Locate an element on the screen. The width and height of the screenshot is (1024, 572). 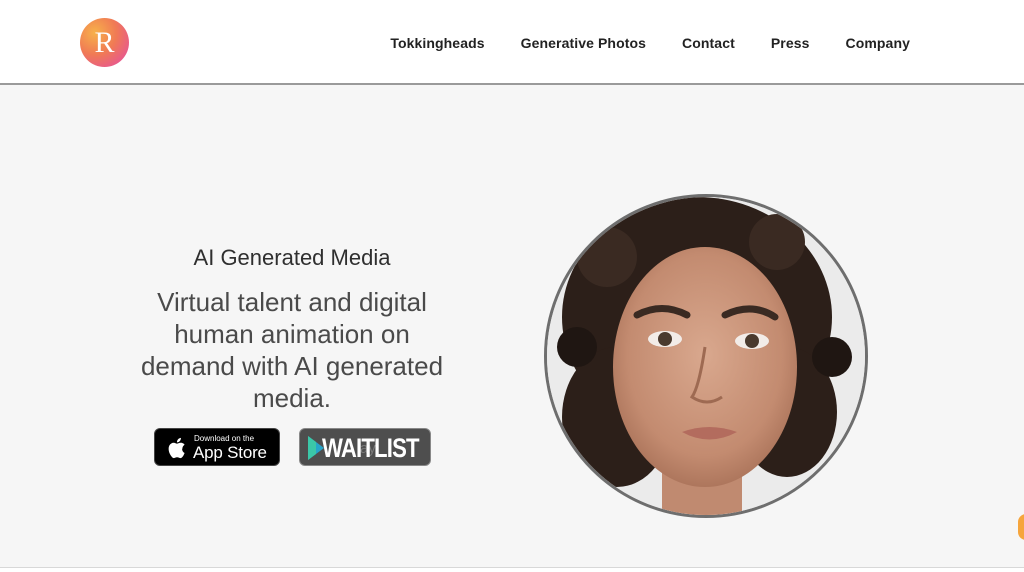
logo-letter: R is located at coordinates (104, 42).